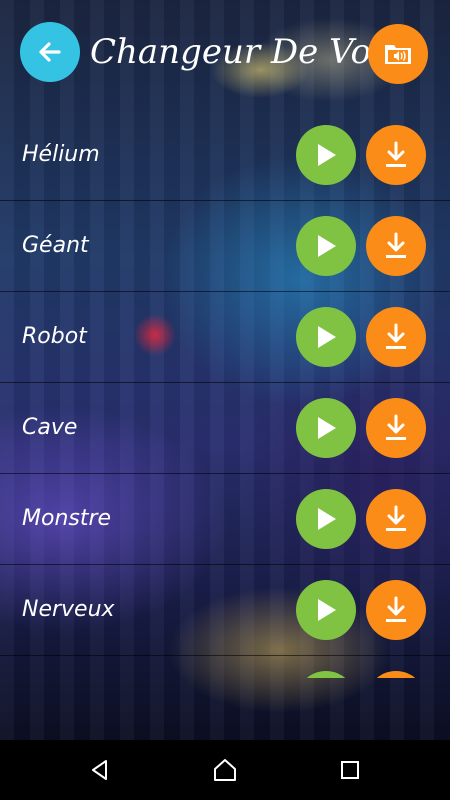 This screenshot has height=800, width=450. I want to click on effect-label: Monstre, so click(67, 518).